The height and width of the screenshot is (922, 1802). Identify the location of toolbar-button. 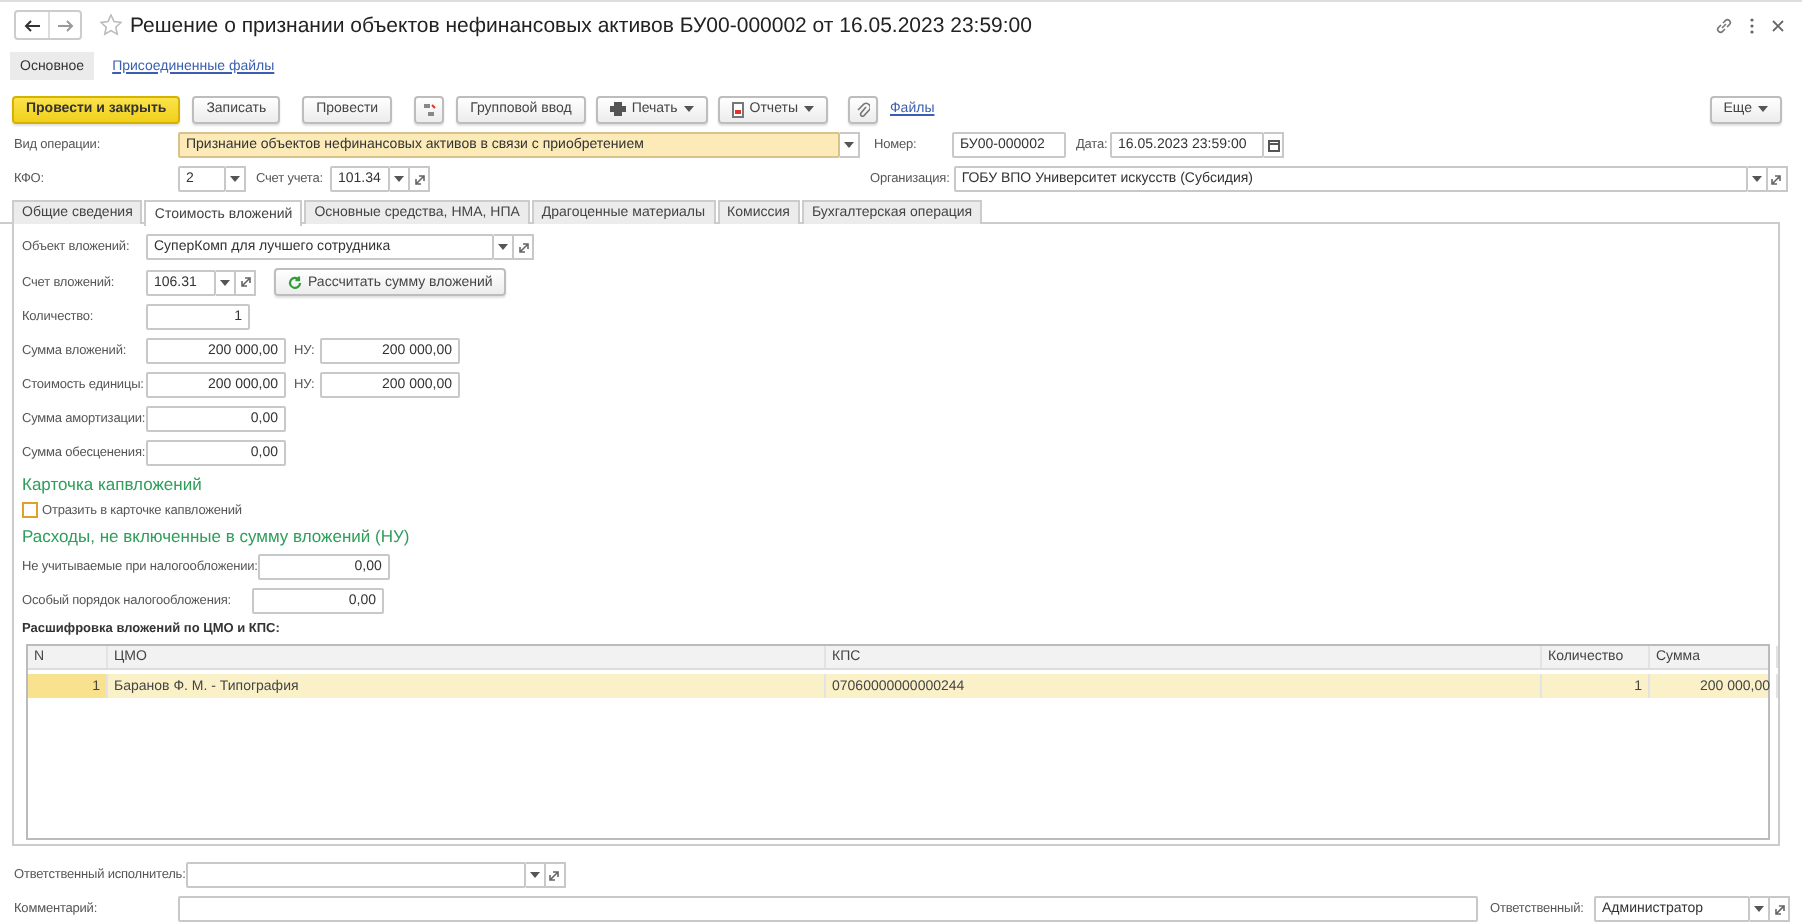
(429, 109).